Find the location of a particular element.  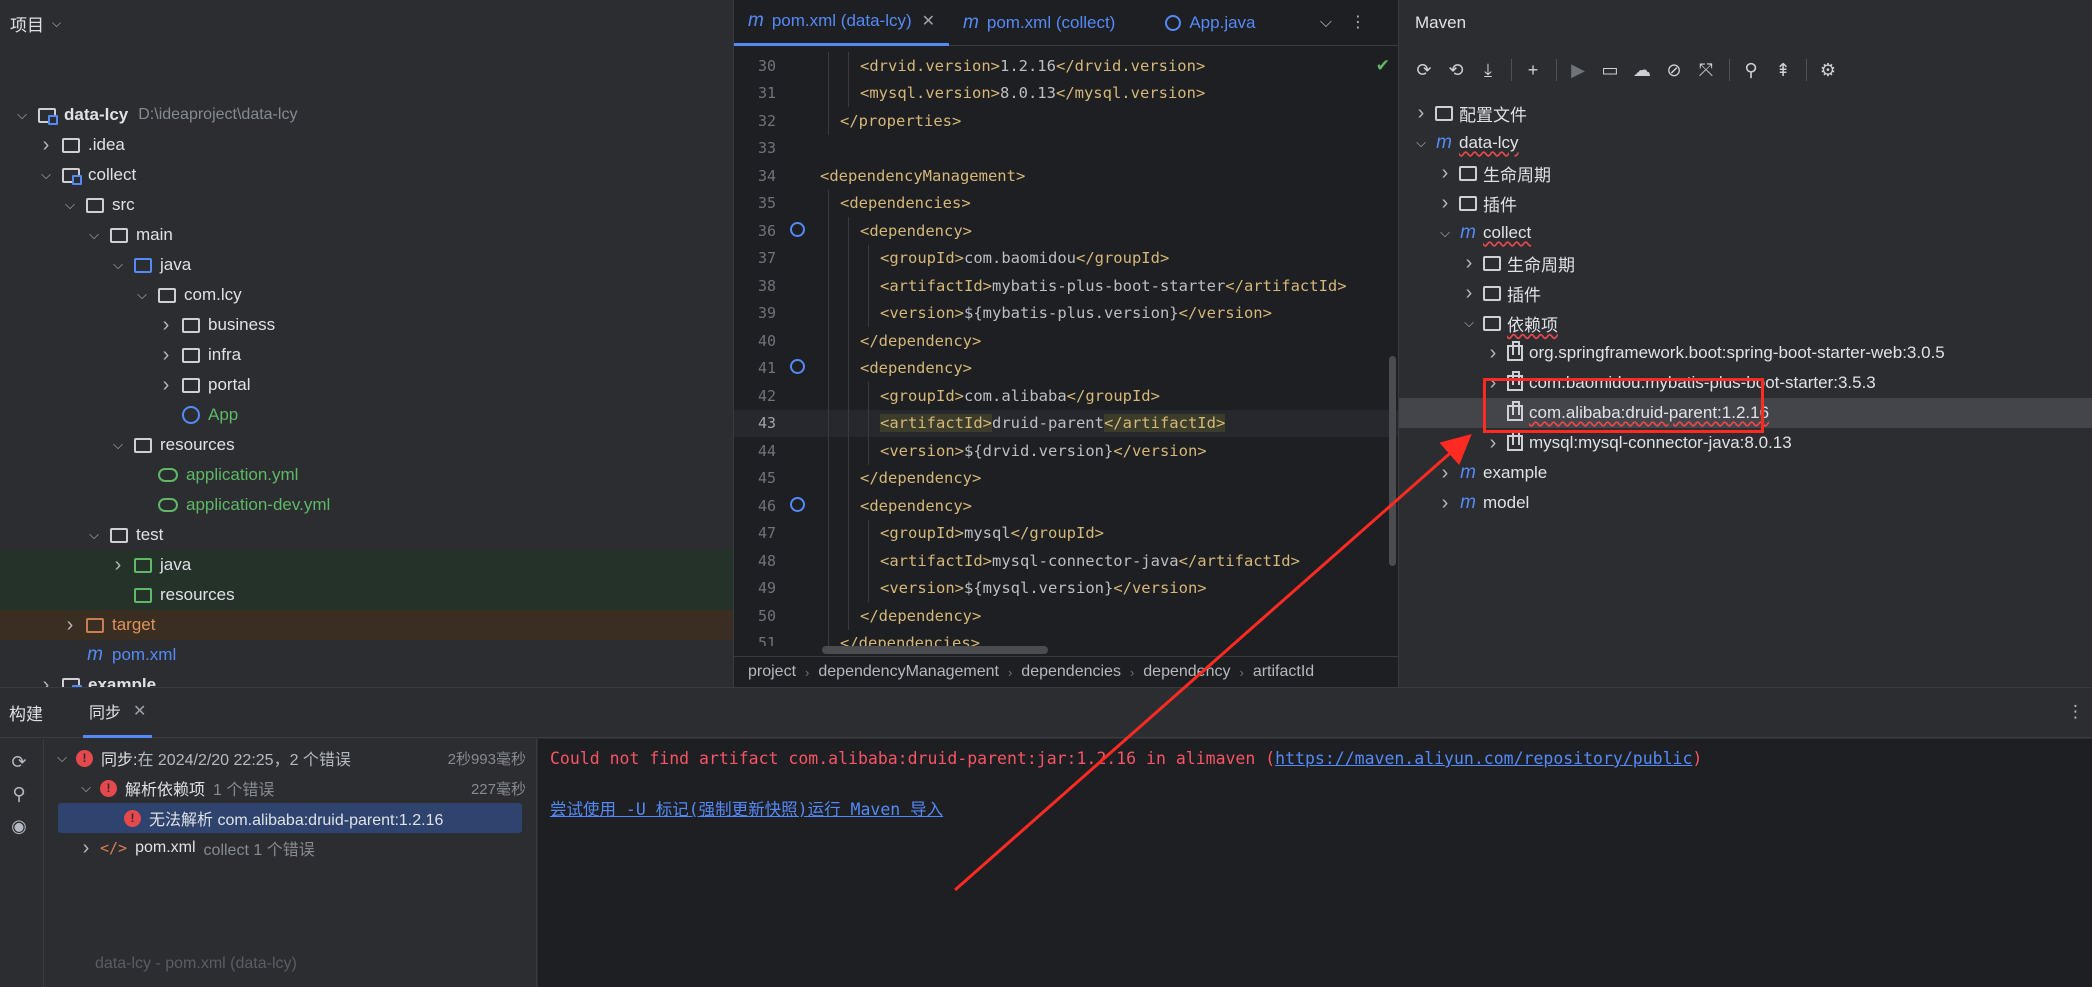

maven-tree-item: › m model is located at coordinates (1745, 503).